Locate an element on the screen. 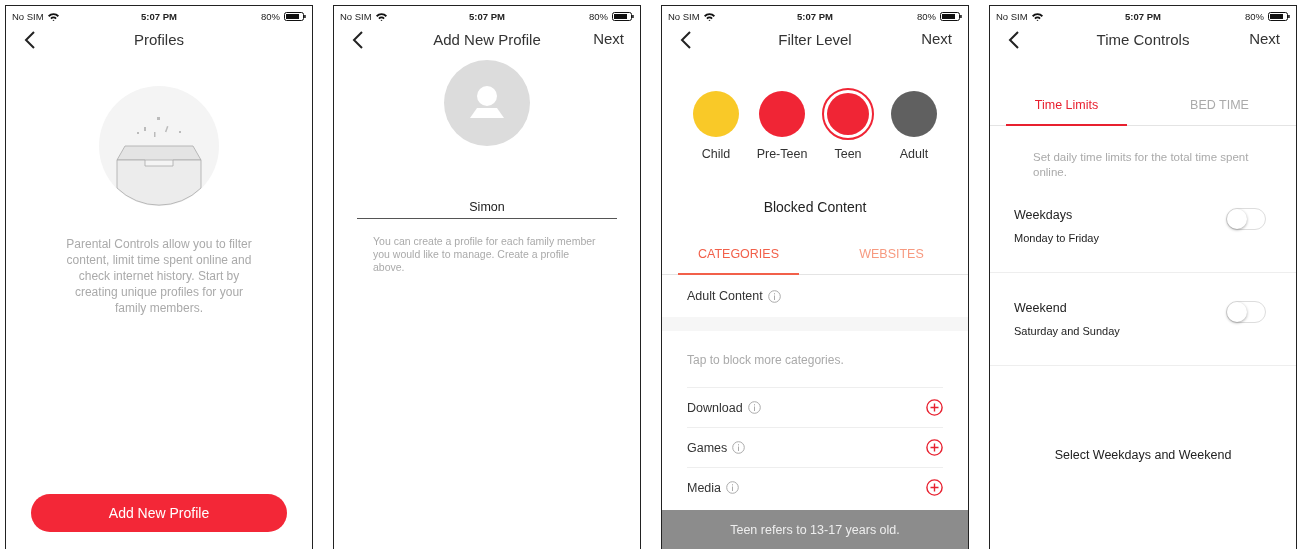 This screenshot has width=1300, height=549. schedule-title: Weekend is located at coordinates (1041, 308).